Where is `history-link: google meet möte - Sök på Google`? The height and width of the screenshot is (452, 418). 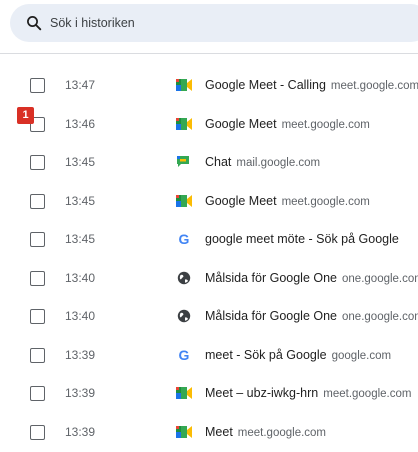 history-link: google meet möte - Sök på Google is located at coordinates (302, 239).